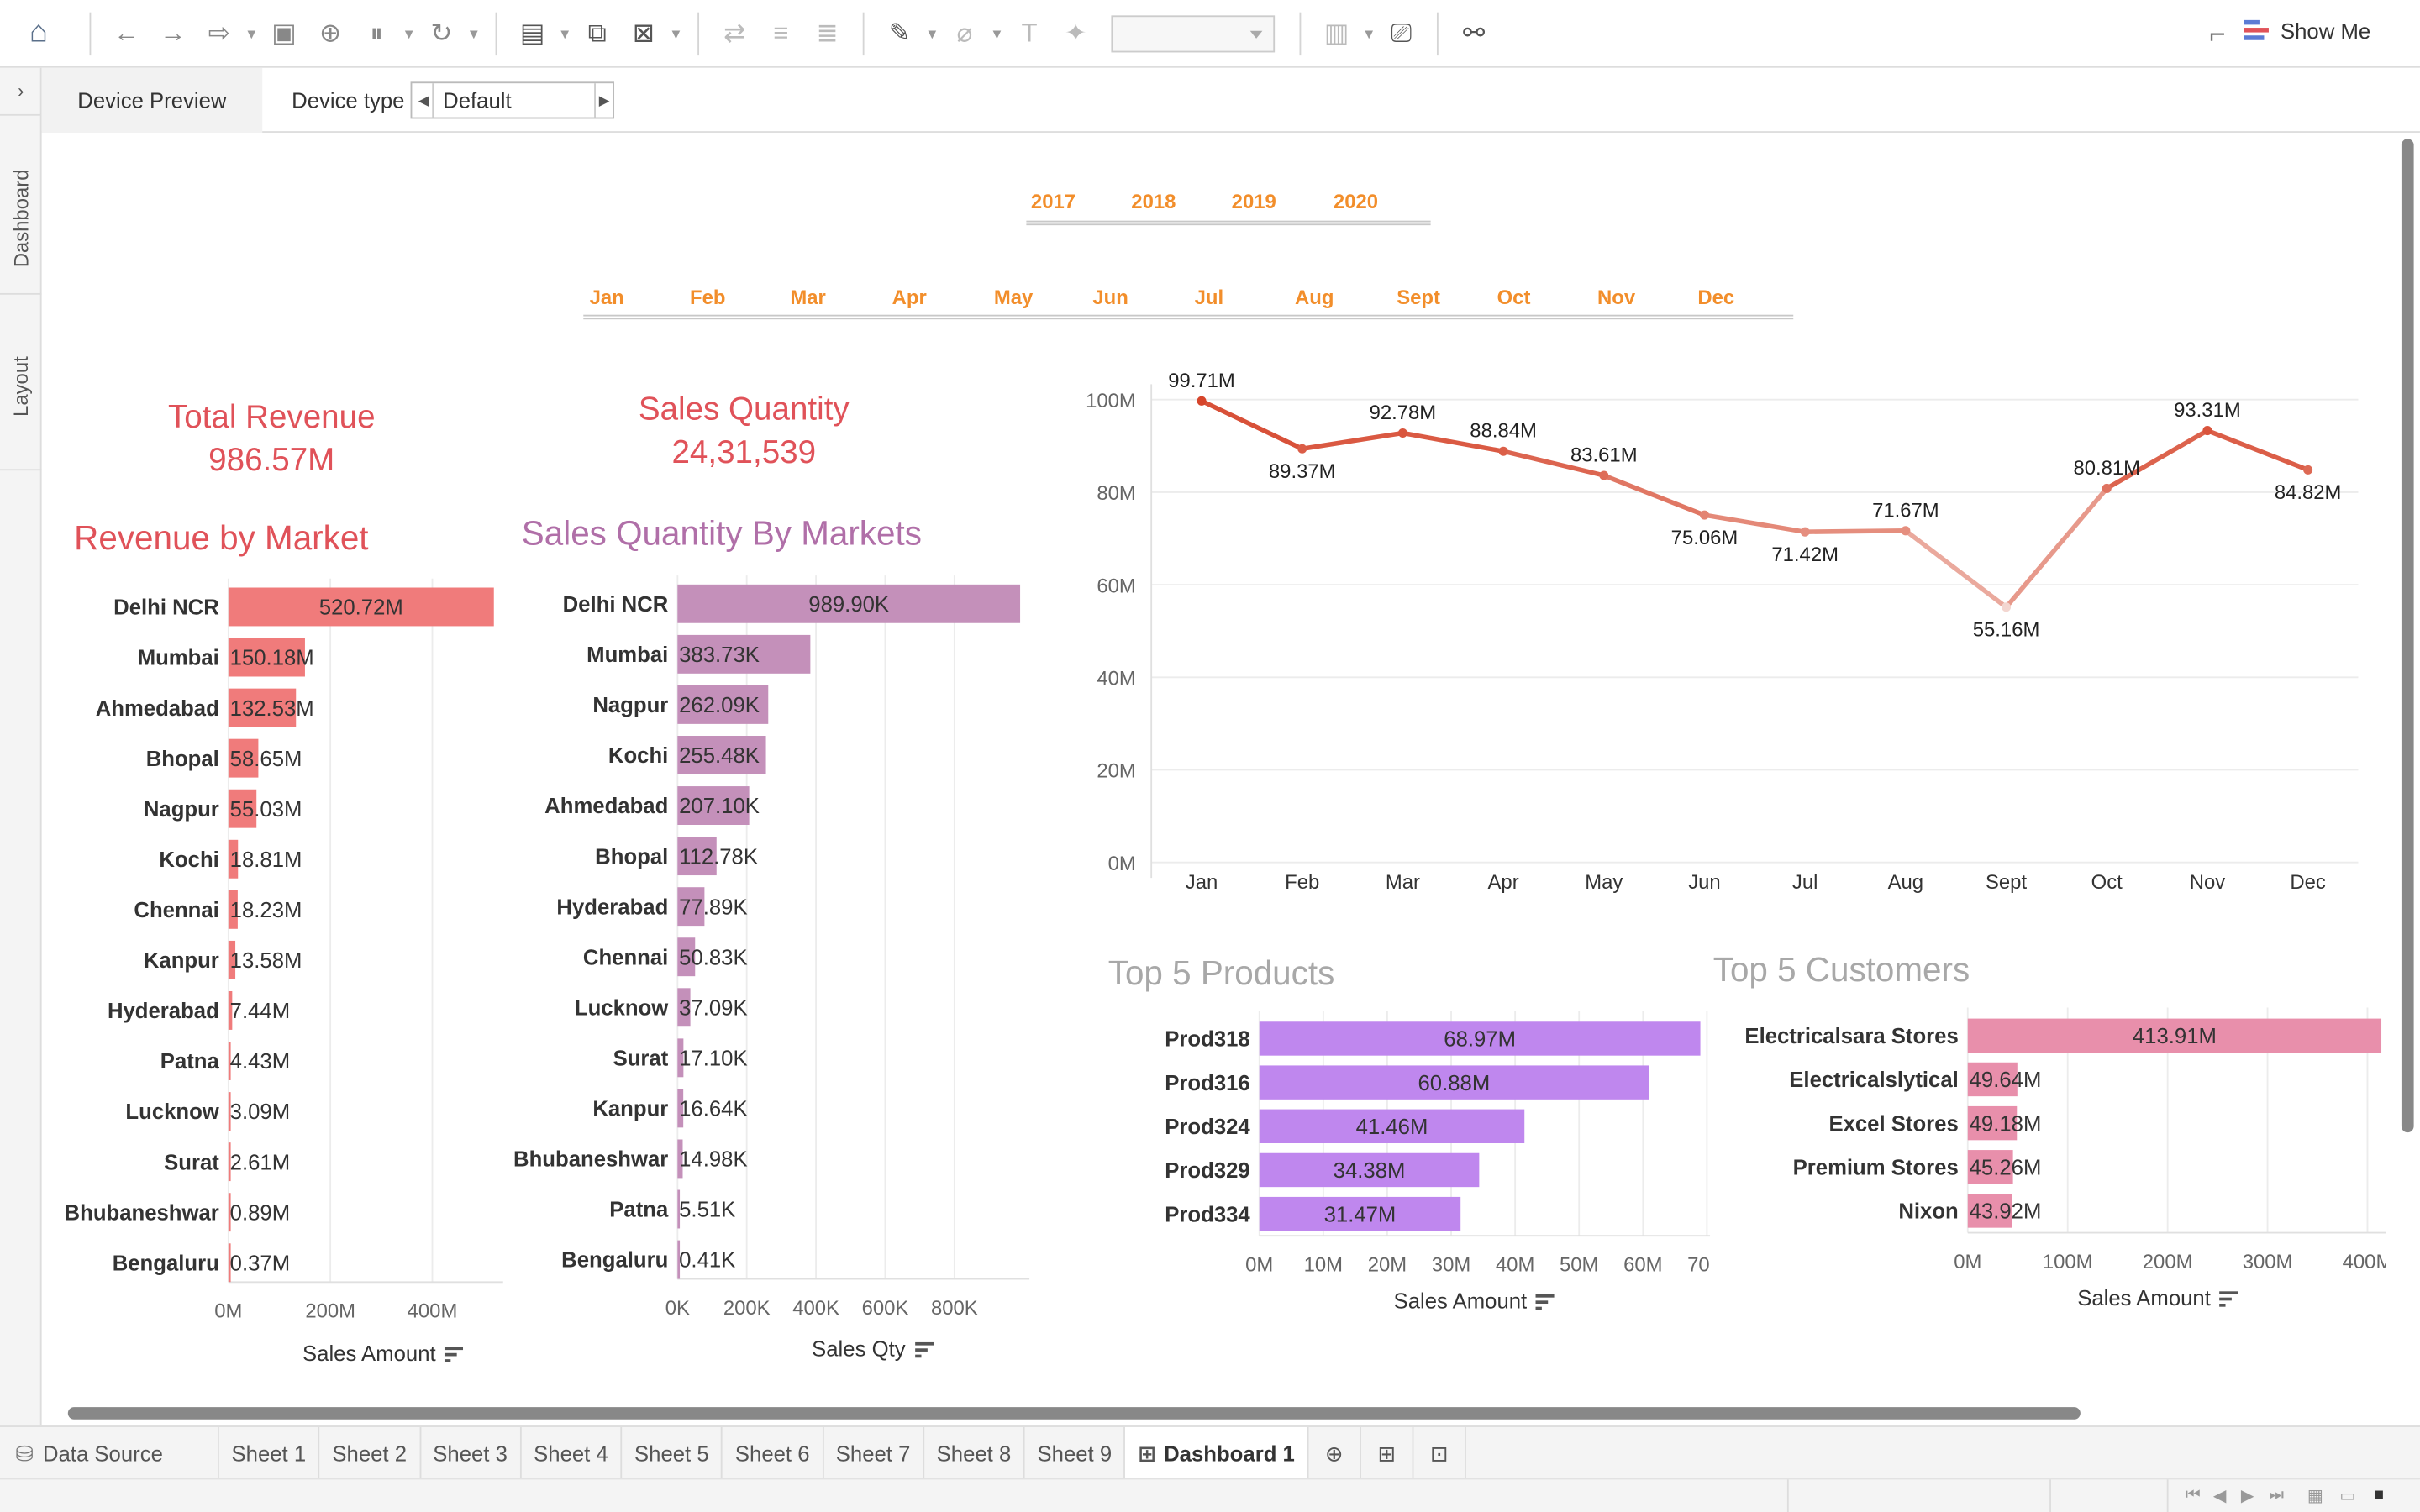 This screenshot has height=1512, width=2420. What do you see at coordinates (773, 1453) in the screenshot?
I see `tab-sheet-6: Sheet 6` at bounding box center [773, 1453].